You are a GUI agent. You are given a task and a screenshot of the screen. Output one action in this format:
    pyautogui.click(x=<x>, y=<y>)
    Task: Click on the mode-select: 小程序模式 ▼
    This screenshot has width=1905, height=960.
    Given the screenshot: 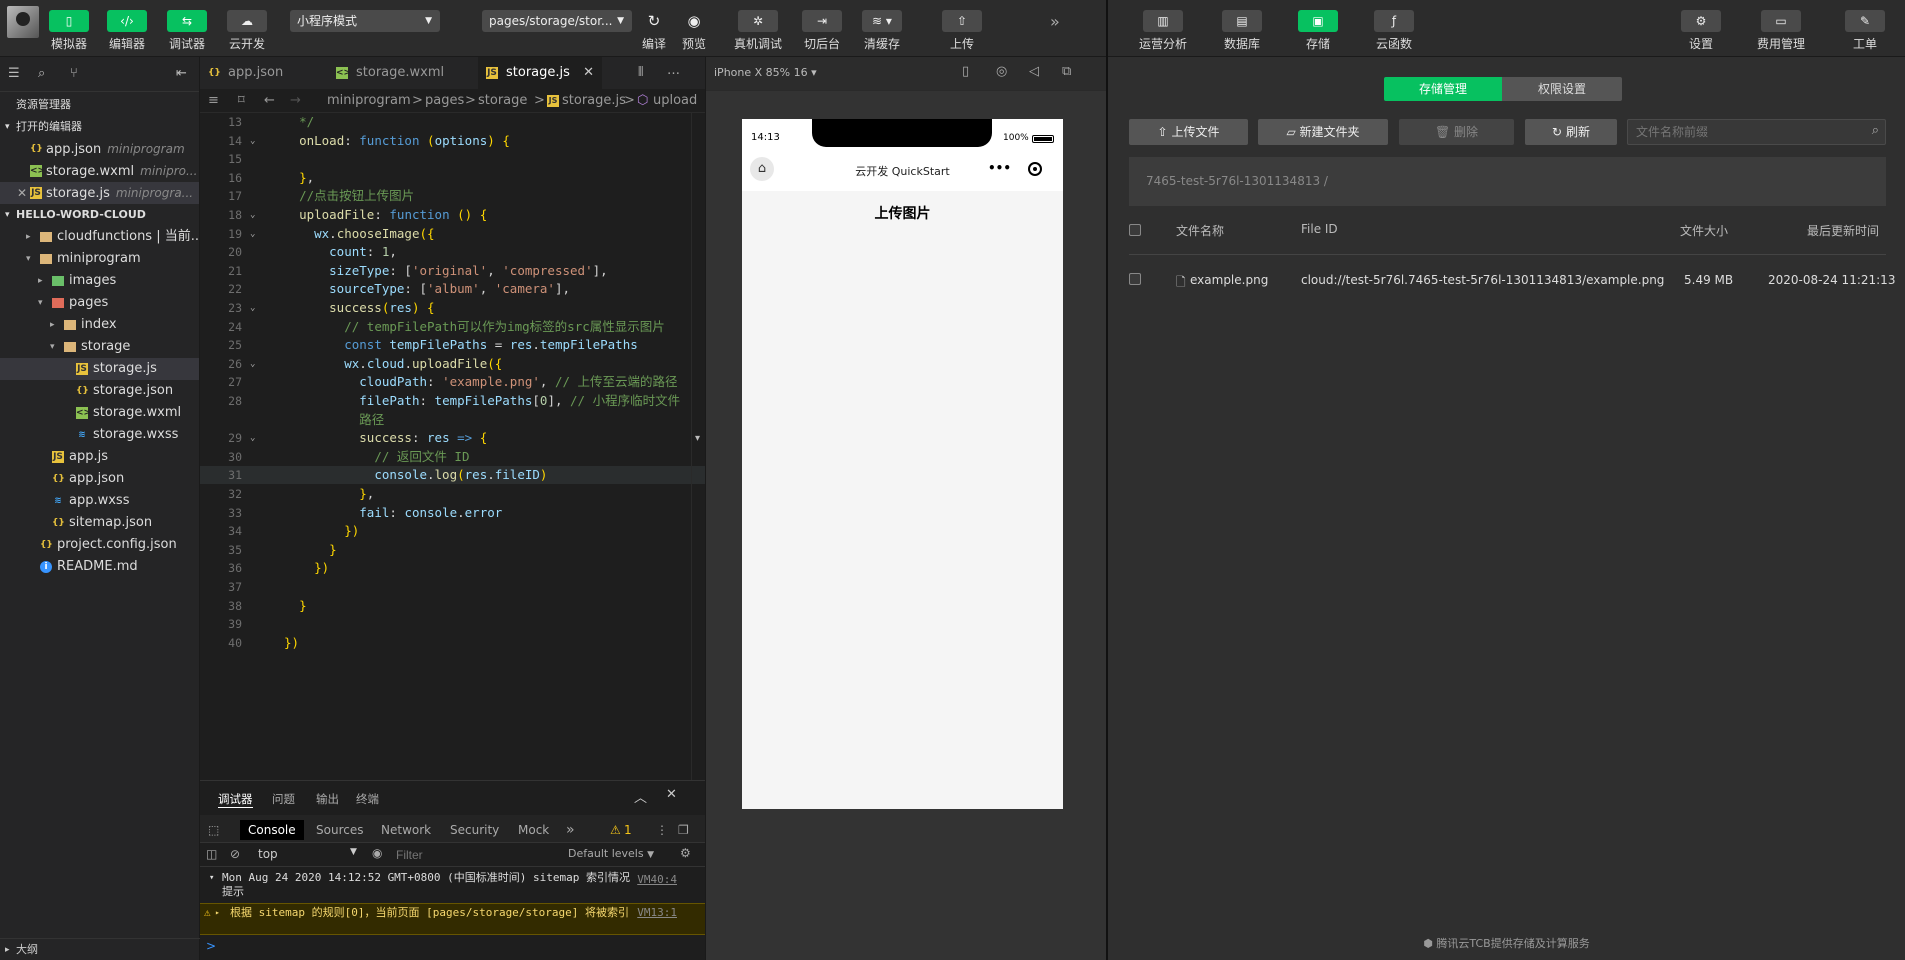 What is the action you would take?
    pyautogui.click(x=365, y=21)
    